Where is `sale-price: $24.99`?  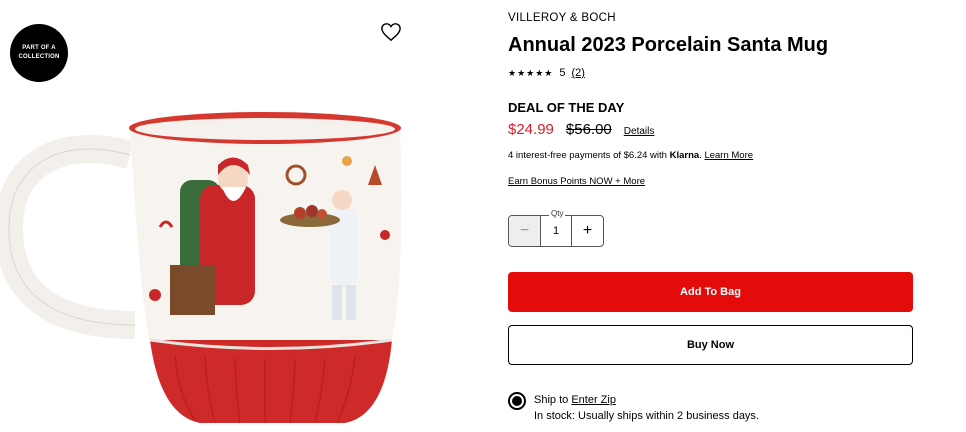 sale-price: $24.99 is located at coordinates (531, 129).